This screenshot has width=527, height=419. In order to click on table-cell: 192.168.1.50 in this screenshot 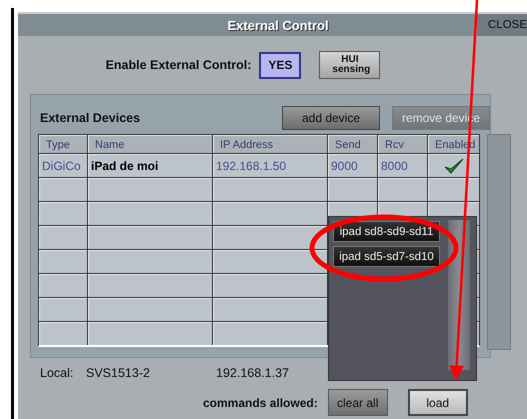, I will do `click(270, 165)`.